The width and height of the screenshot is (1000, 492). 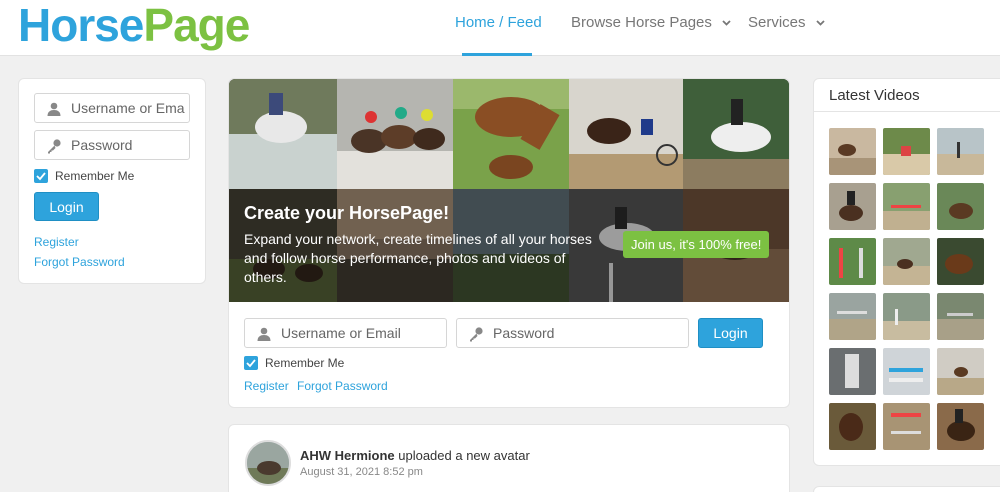 I want to click on main-username-input, so click(x=361, y=333).